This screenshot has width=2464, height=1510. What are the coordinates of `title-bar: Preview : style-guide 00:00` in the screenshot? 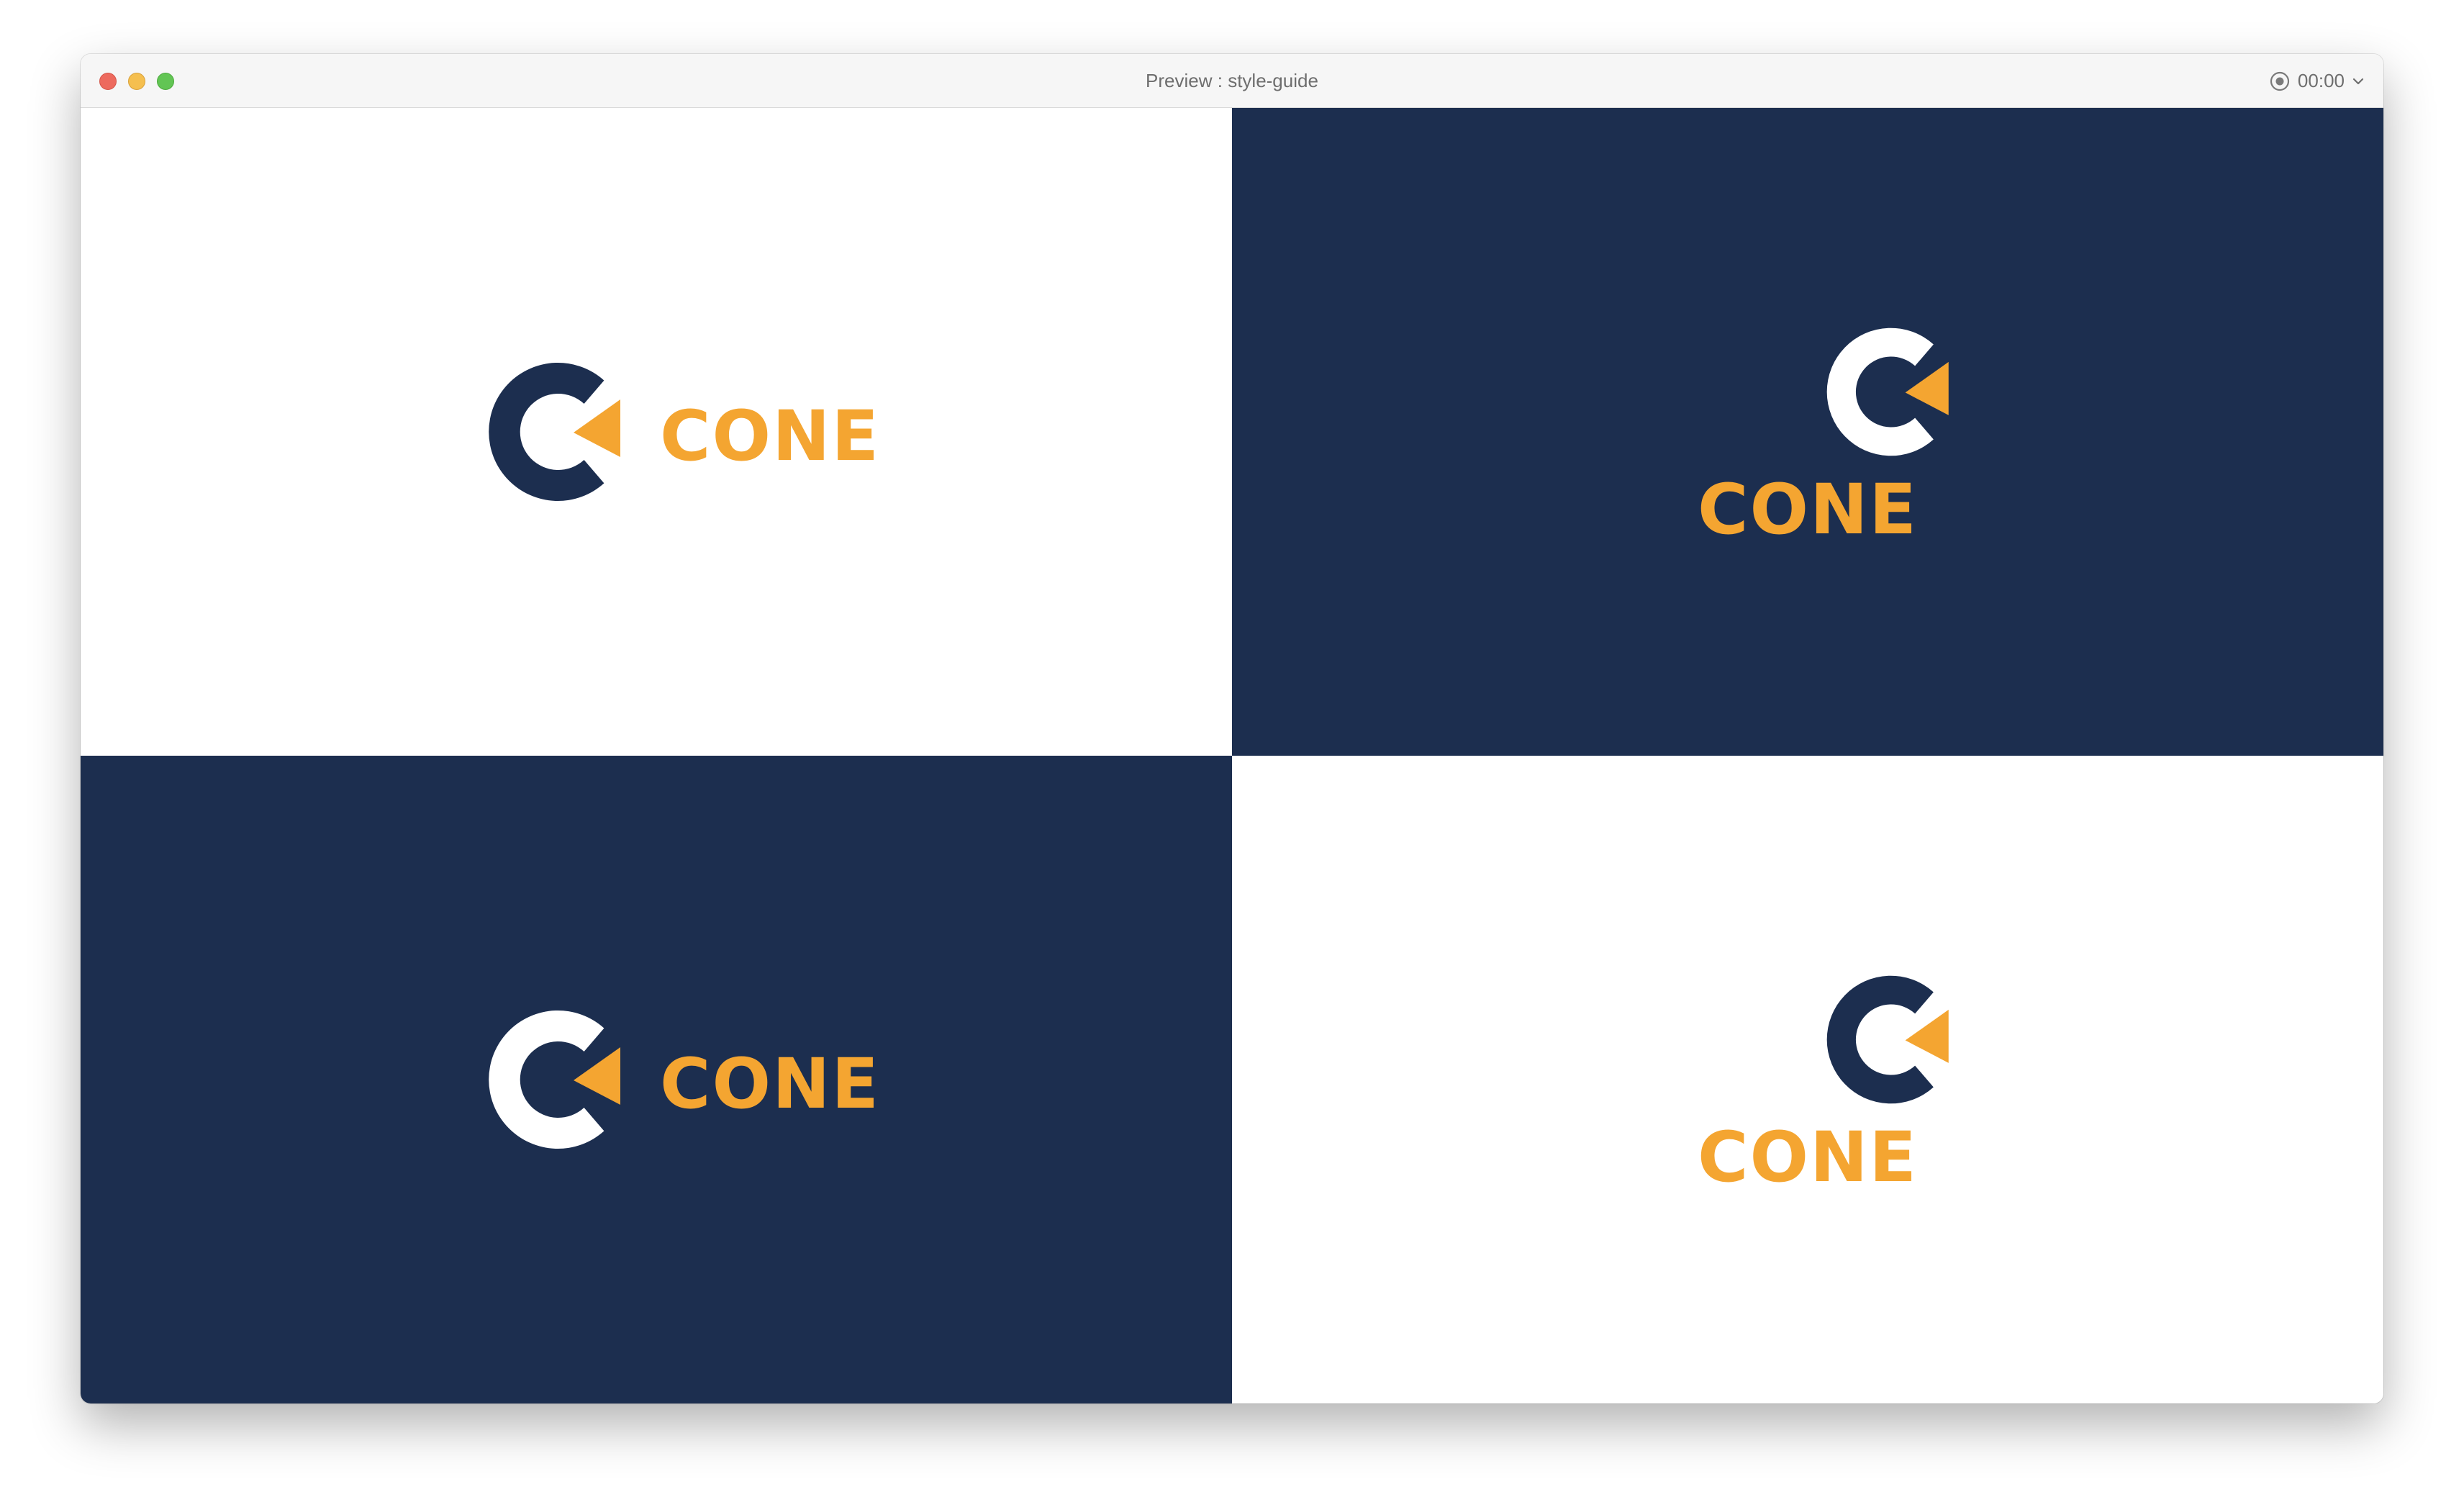 It's located at (1232, 81).